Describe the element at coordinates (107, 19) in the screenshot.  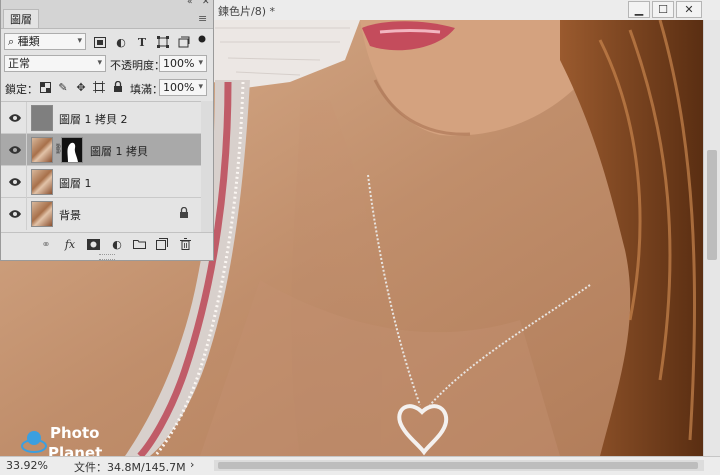
I see `panel-tab-row: 圖層 ≡` at that location.